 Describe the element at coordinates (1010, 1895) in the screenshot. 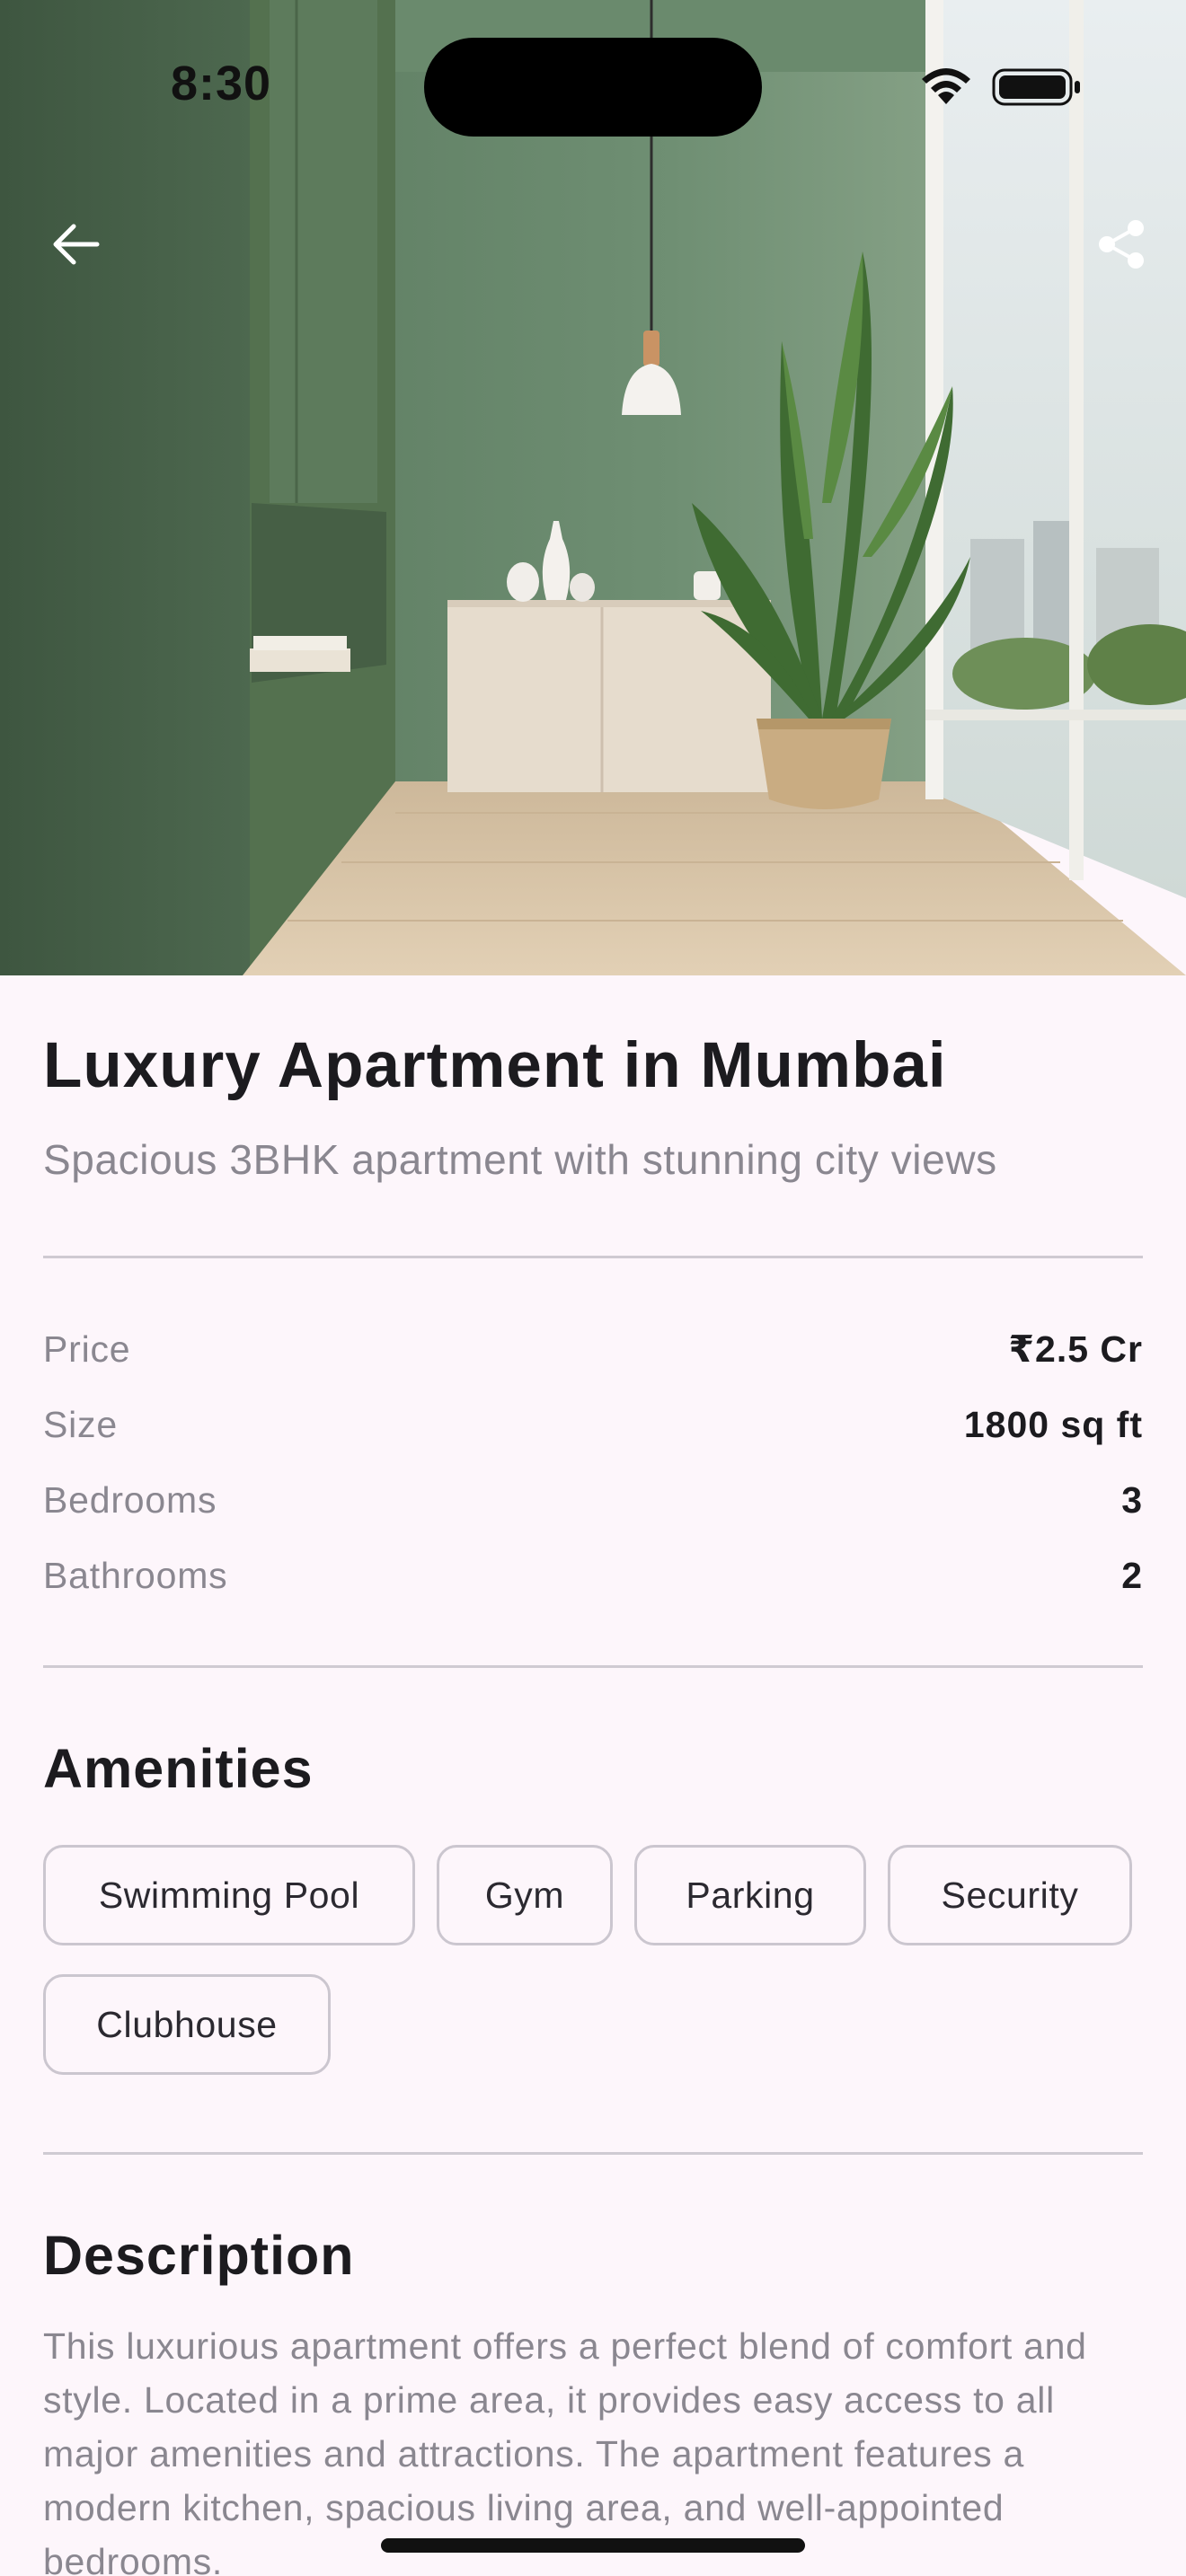

I see `amenity-chip-security: Security` at that location.